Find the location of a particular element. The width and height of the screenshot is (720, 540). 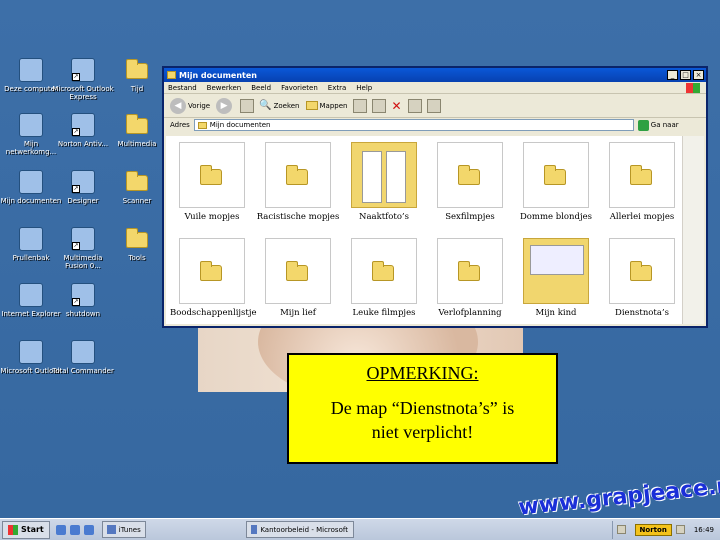

folder-item: Sexfilmpjes is located at coordinates (470, 182).